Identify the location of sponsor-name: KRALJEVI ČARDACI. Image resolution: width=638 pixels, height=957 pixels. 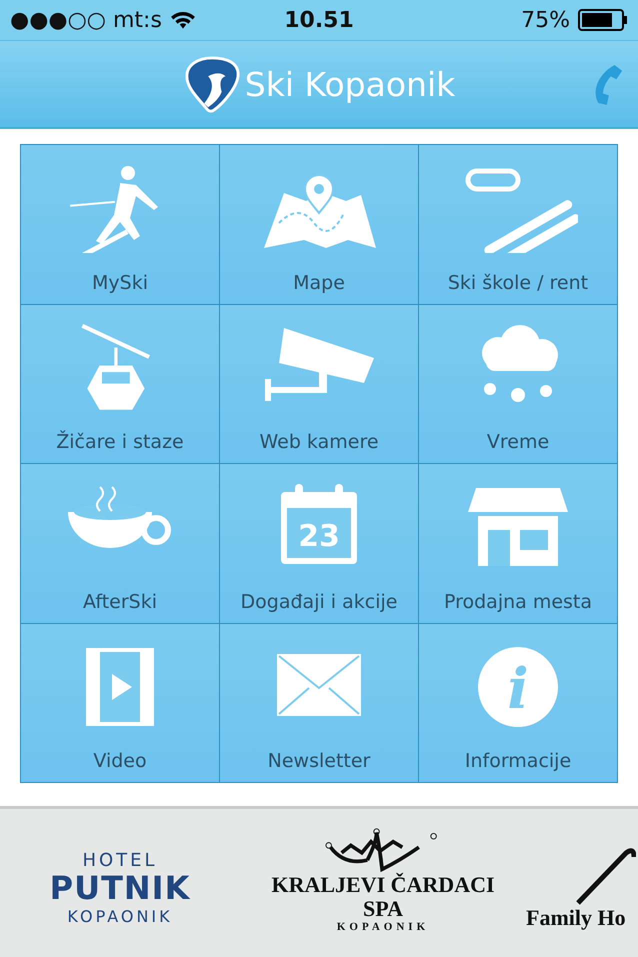
(383, 884).